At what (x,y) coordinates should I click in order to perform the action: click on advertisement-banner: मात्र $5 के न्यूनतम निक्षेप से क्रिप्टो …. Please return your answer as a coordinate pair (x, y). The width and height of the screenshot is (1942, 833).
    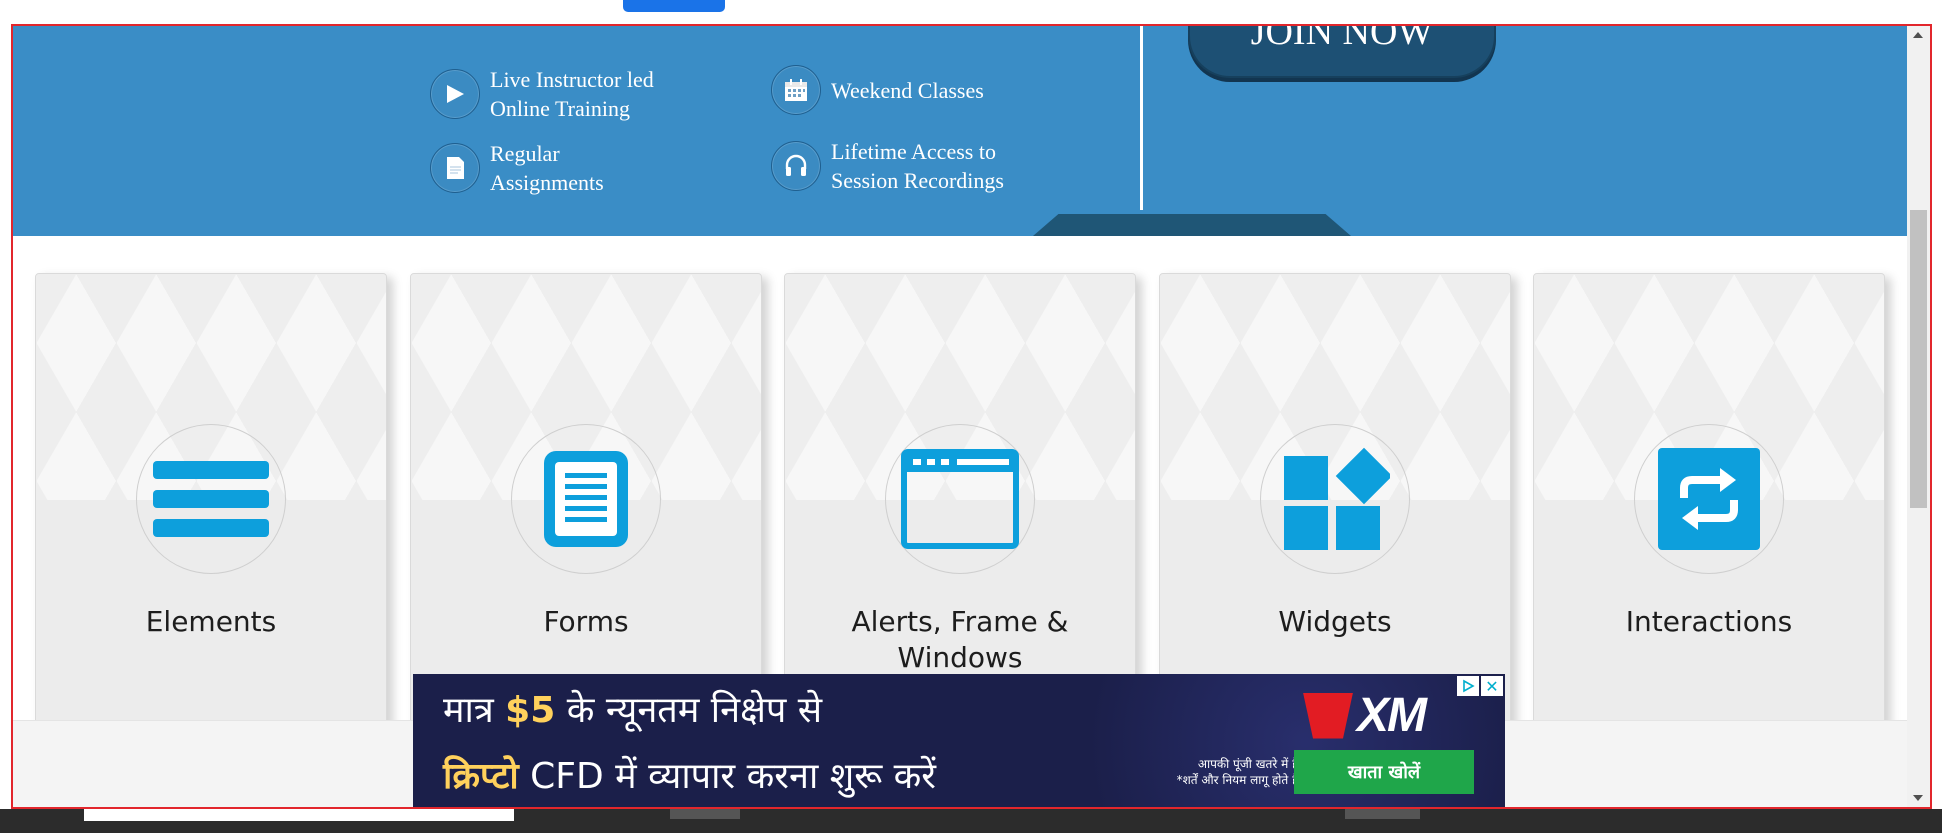
    Looking at the image, I should click on (959, 740).